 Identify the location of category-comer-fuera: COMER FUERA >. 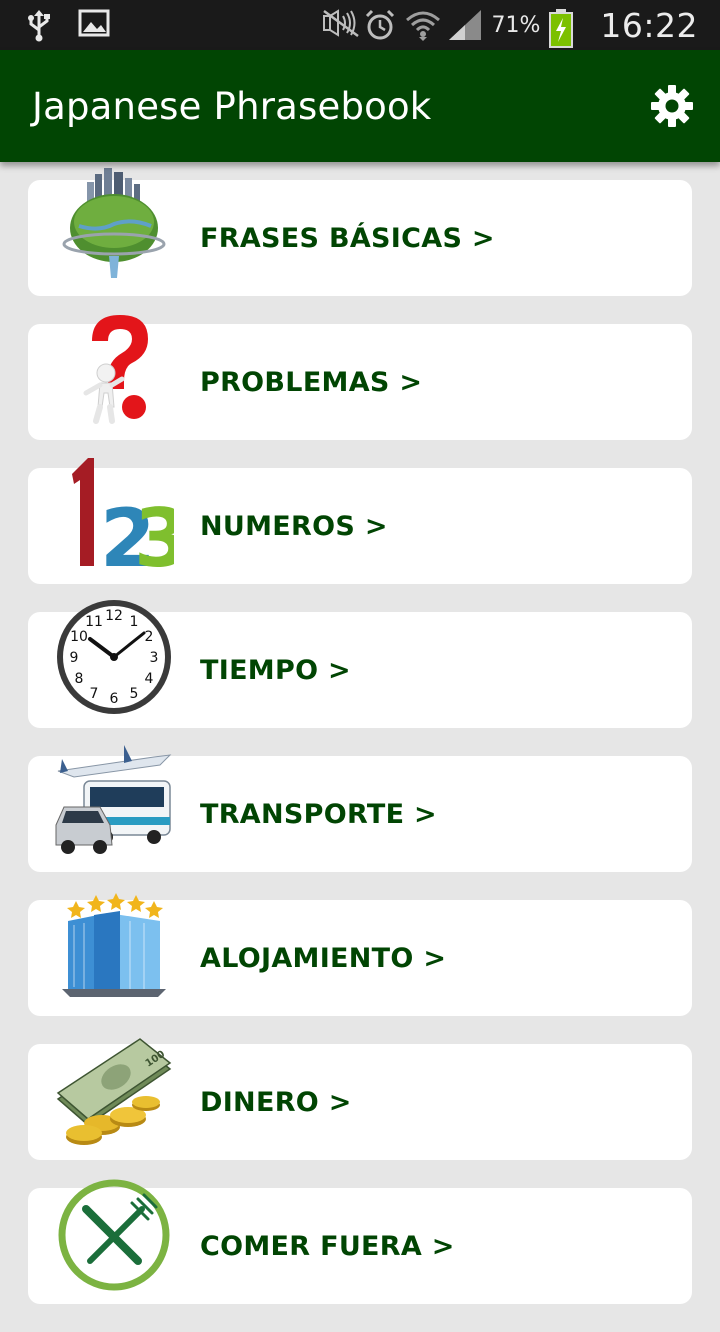
(360, 1241).